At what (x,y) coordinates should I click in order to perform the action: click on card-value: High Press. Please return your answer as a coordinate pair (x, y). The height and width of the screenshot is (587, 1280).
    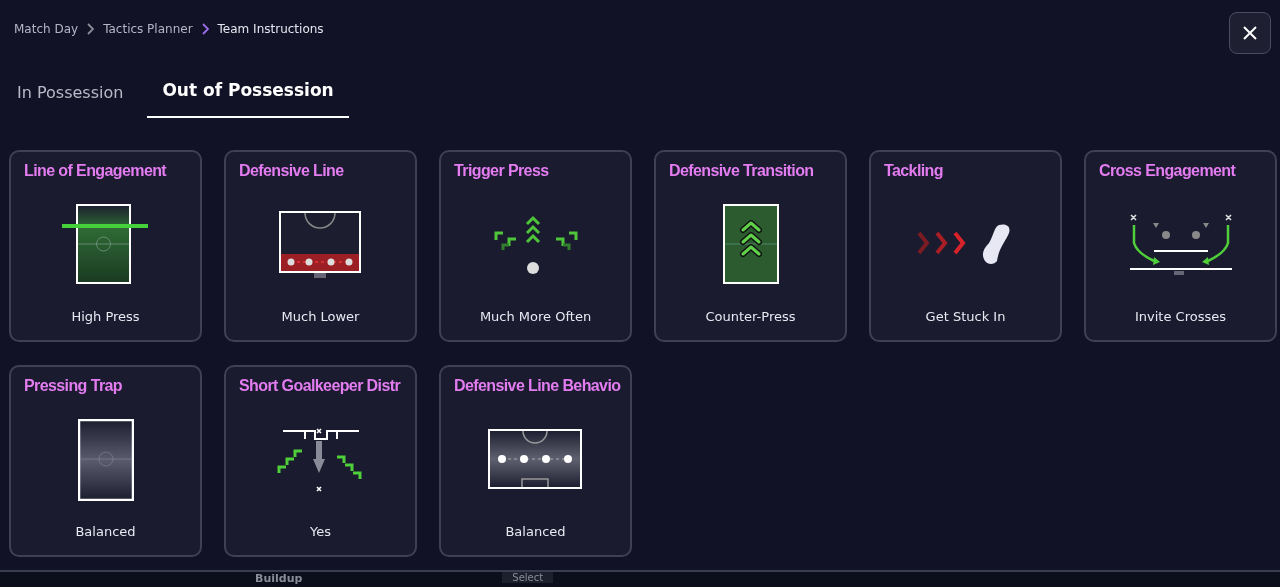
    Looking at the image, I should click on (105, 316).